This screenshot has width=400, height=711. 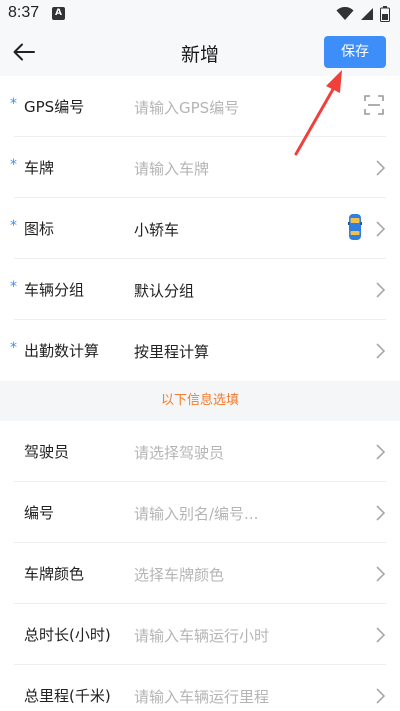 What do you see at coordinates (179, 452) in the screenshot?
I see `driver-select: 请选择驾驶员` at bounding box center [179, 452].